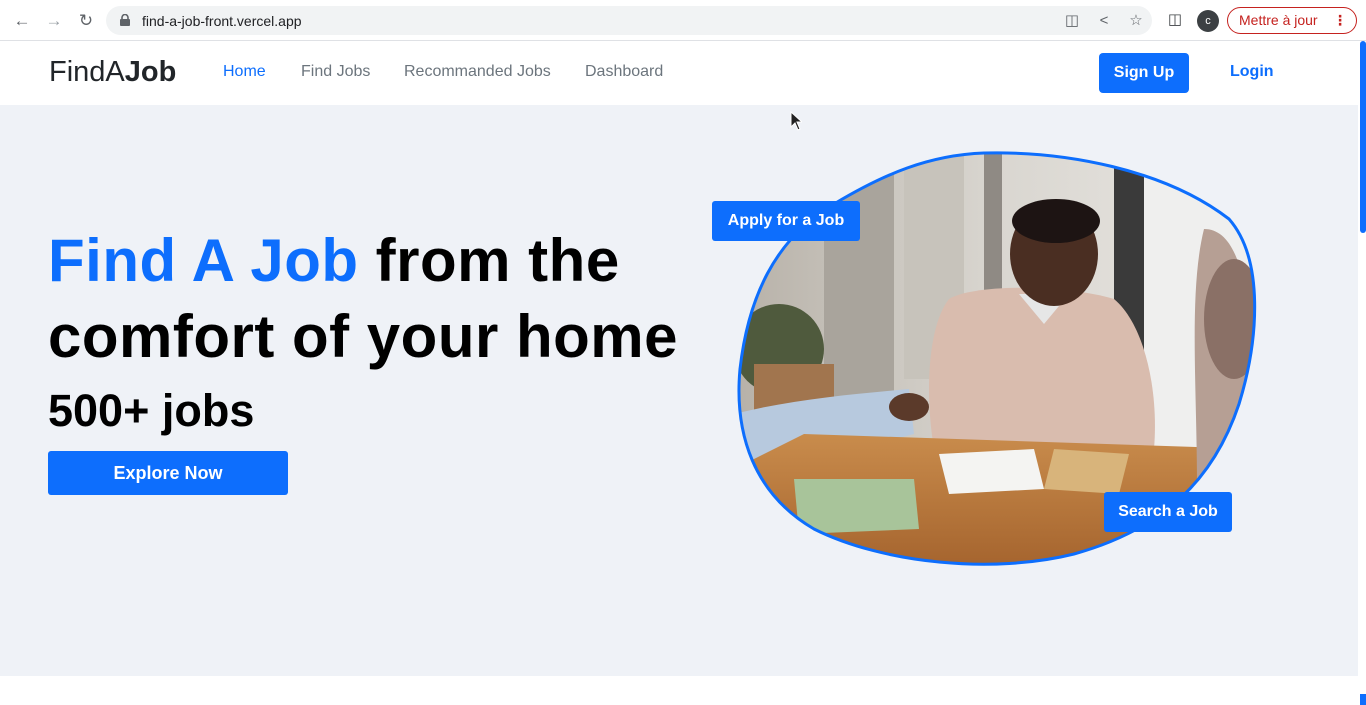  What do you see at coordinates (679, 690) in the screenshot?
I see `next-section` at bounding box center [679, 690].